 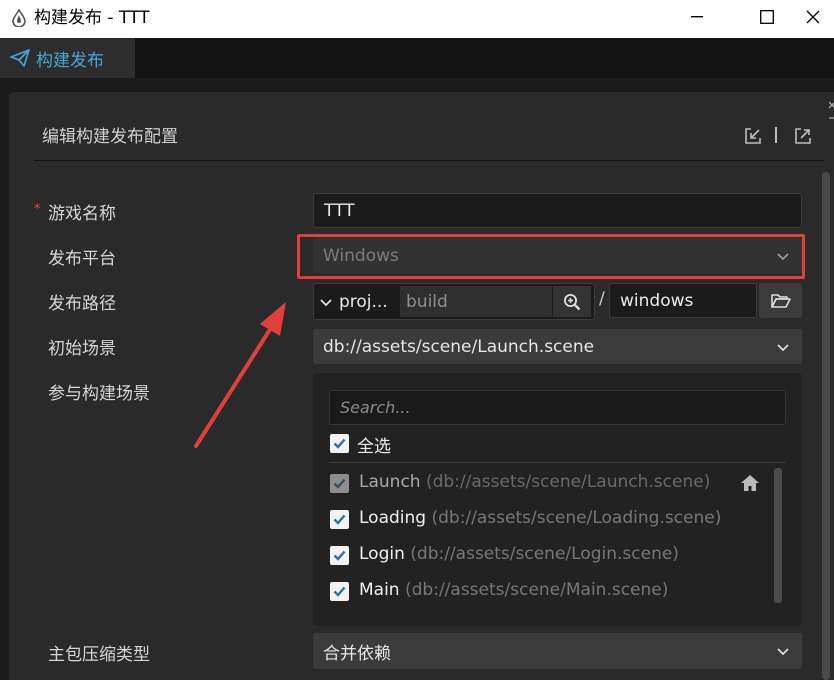 What do you see at coordinates (82, 304) in the screenshot?
I see `build-path-label: 发布路径` at bounding box center [82, 304].